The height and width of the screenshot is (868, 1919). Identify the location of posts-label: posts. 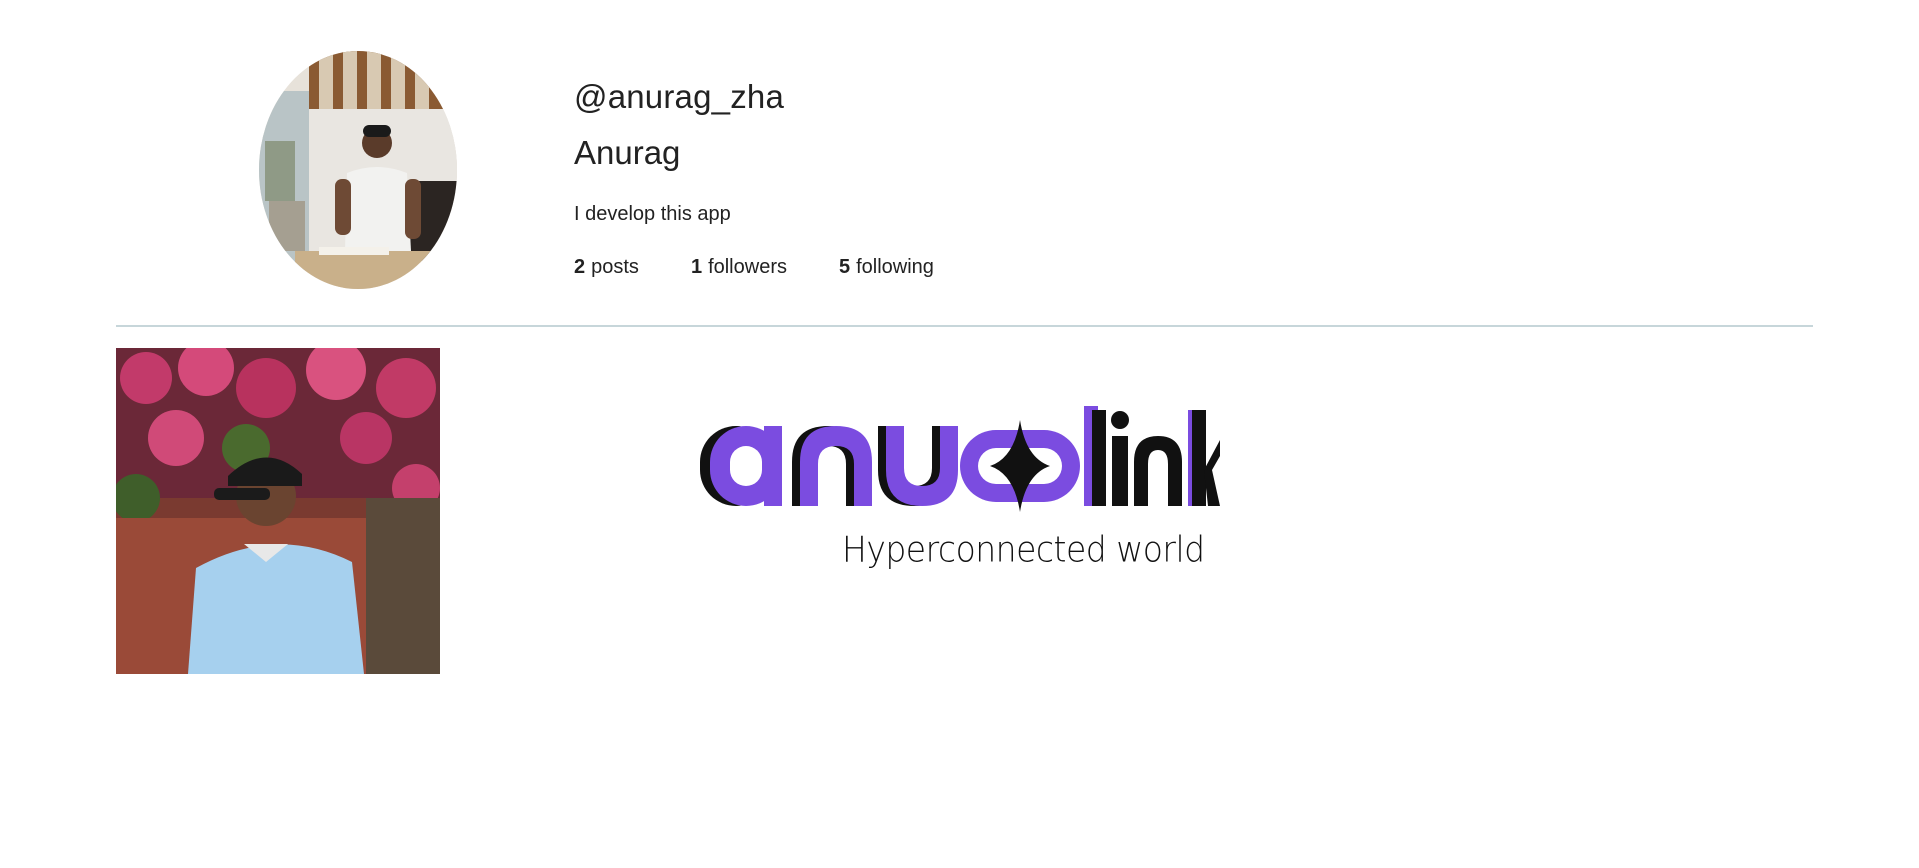
(615, 267).